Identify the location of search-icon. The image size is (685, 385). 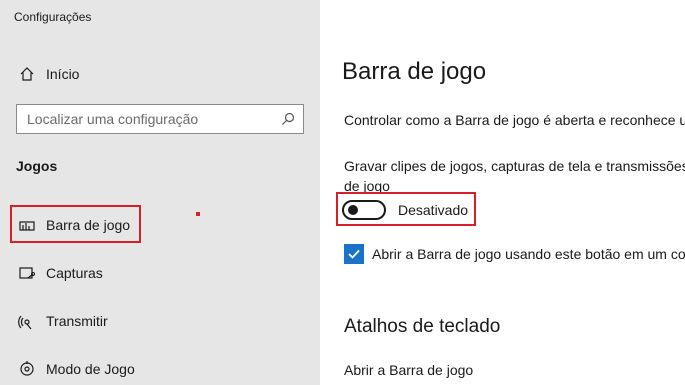
(288, 119).